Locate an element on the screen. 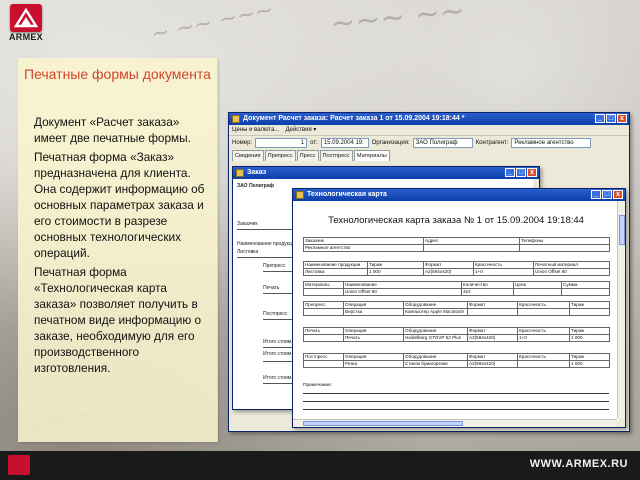 This screenshot has width=640, height=480. date-field: 15.09.2004 19: is located at coordinates (344, 143).